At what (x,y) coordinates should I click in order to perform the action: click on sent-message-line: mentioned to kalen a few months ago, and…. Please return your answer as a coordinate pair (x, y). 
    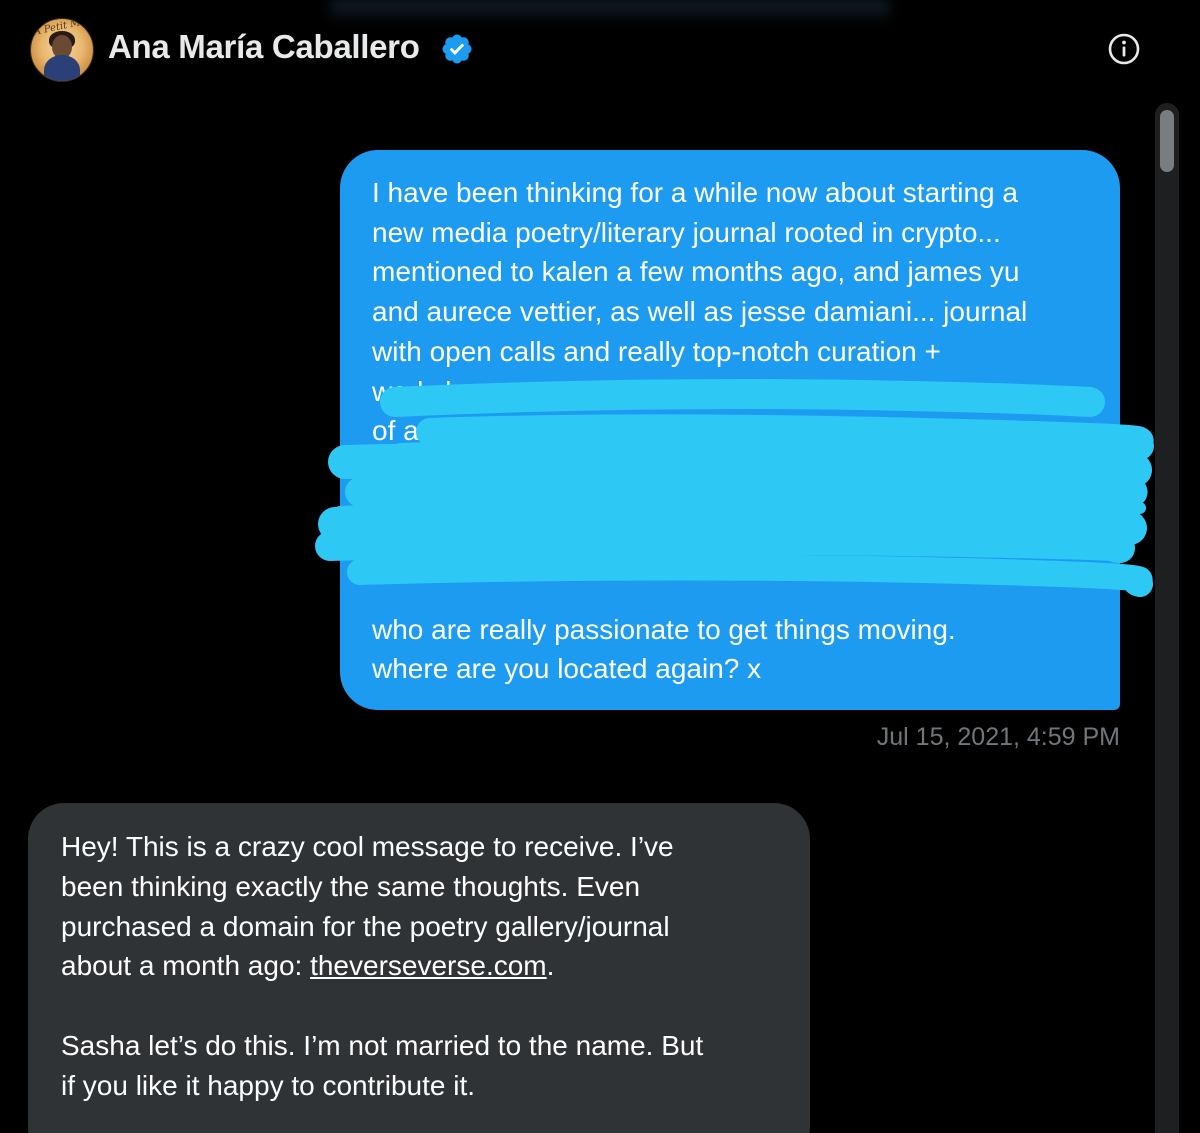
    Looking at the image, I should click on (696, 272).